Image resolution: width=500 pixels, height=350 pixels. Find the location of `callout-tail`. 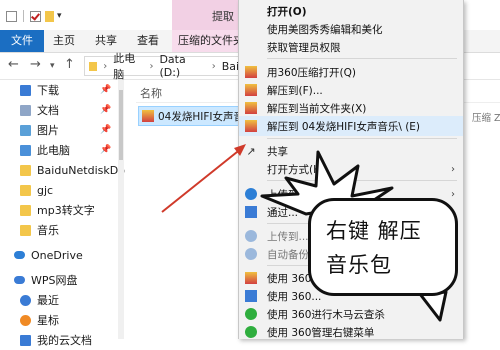

callout-tail is located at coordinates (433, 306).